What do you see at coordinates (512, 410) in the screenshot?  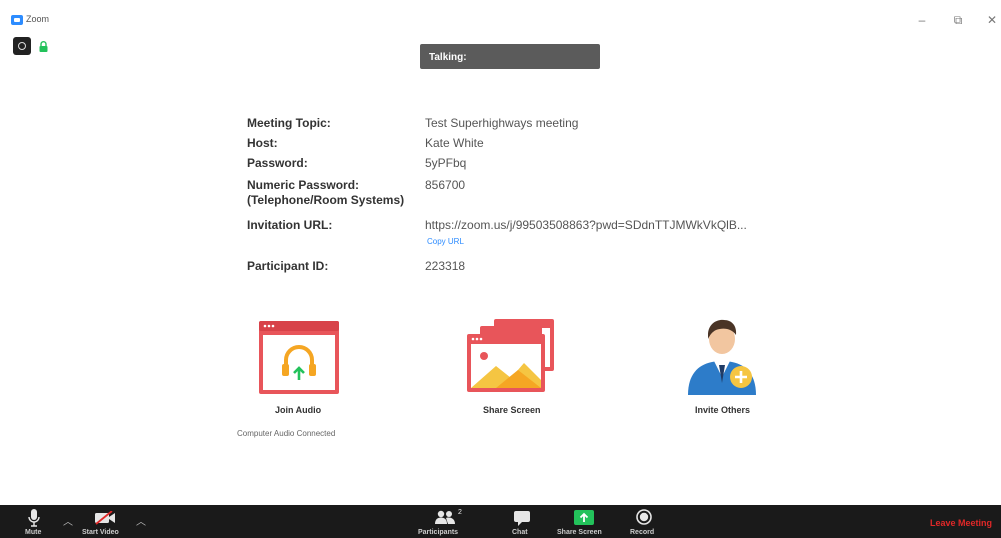 I see `share-screen-label: Share Screen` at bounding box center [512, 410].